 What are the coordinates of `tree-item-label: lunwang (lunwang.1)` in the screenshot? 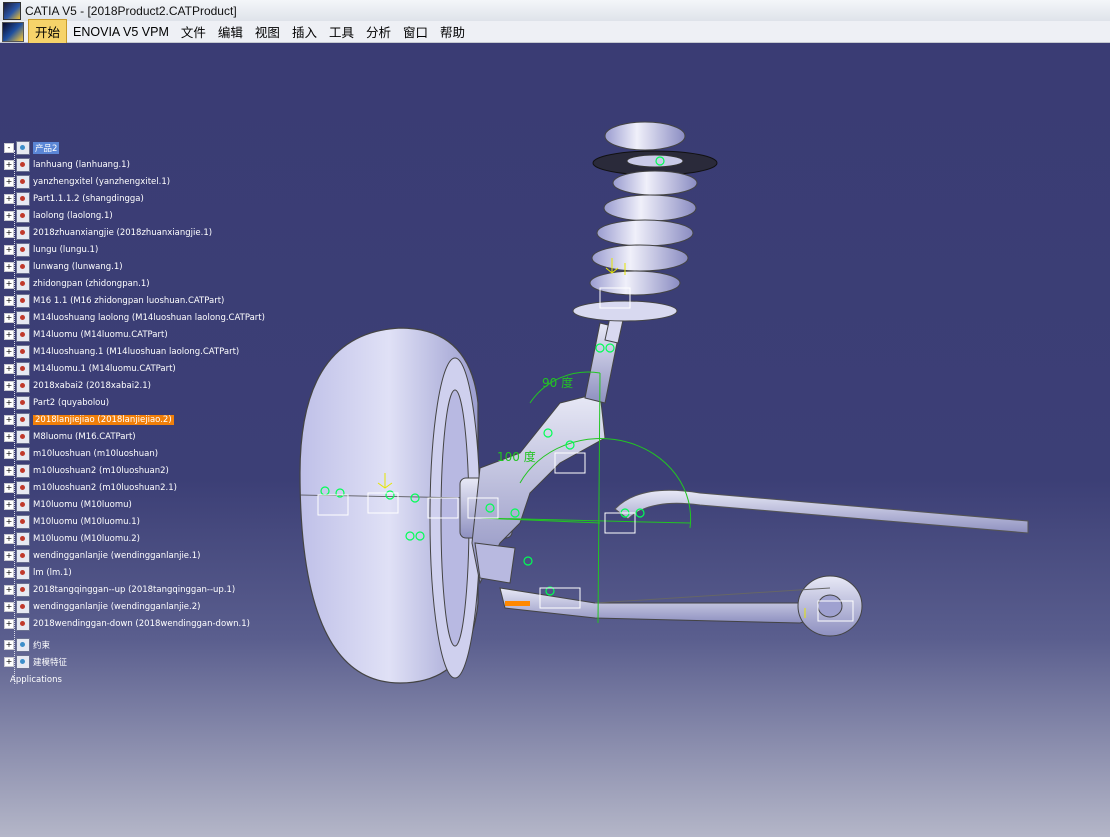 It's located at (78, 267).